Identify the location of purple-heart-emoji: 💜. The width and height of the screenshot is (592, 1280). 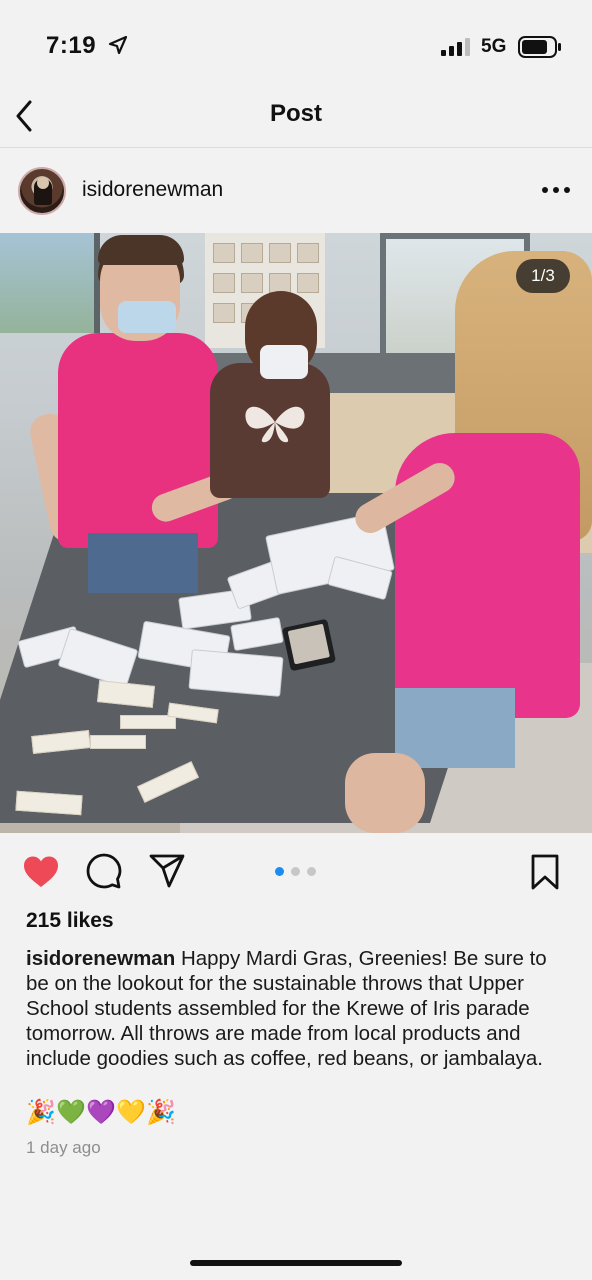
(101, 1112).